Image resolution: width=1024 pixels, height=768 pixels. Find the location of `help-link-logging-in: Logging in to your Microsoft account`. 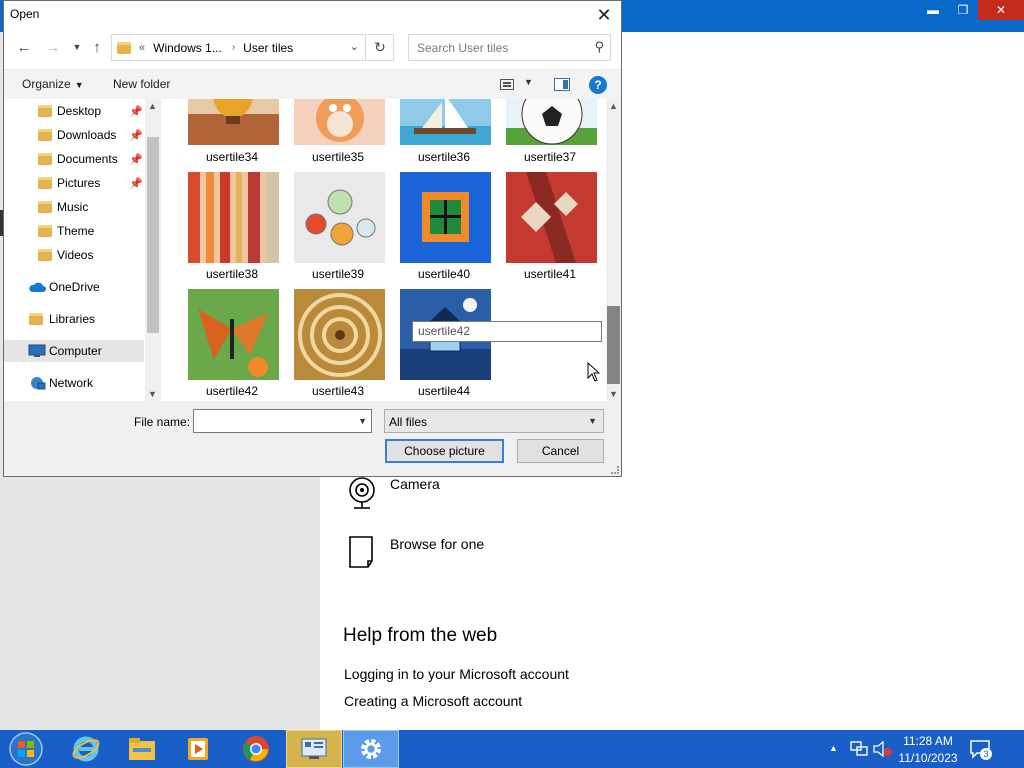

help-link-logging-in: Logging in to your Microsoft account is located at coordinates (456, 674).